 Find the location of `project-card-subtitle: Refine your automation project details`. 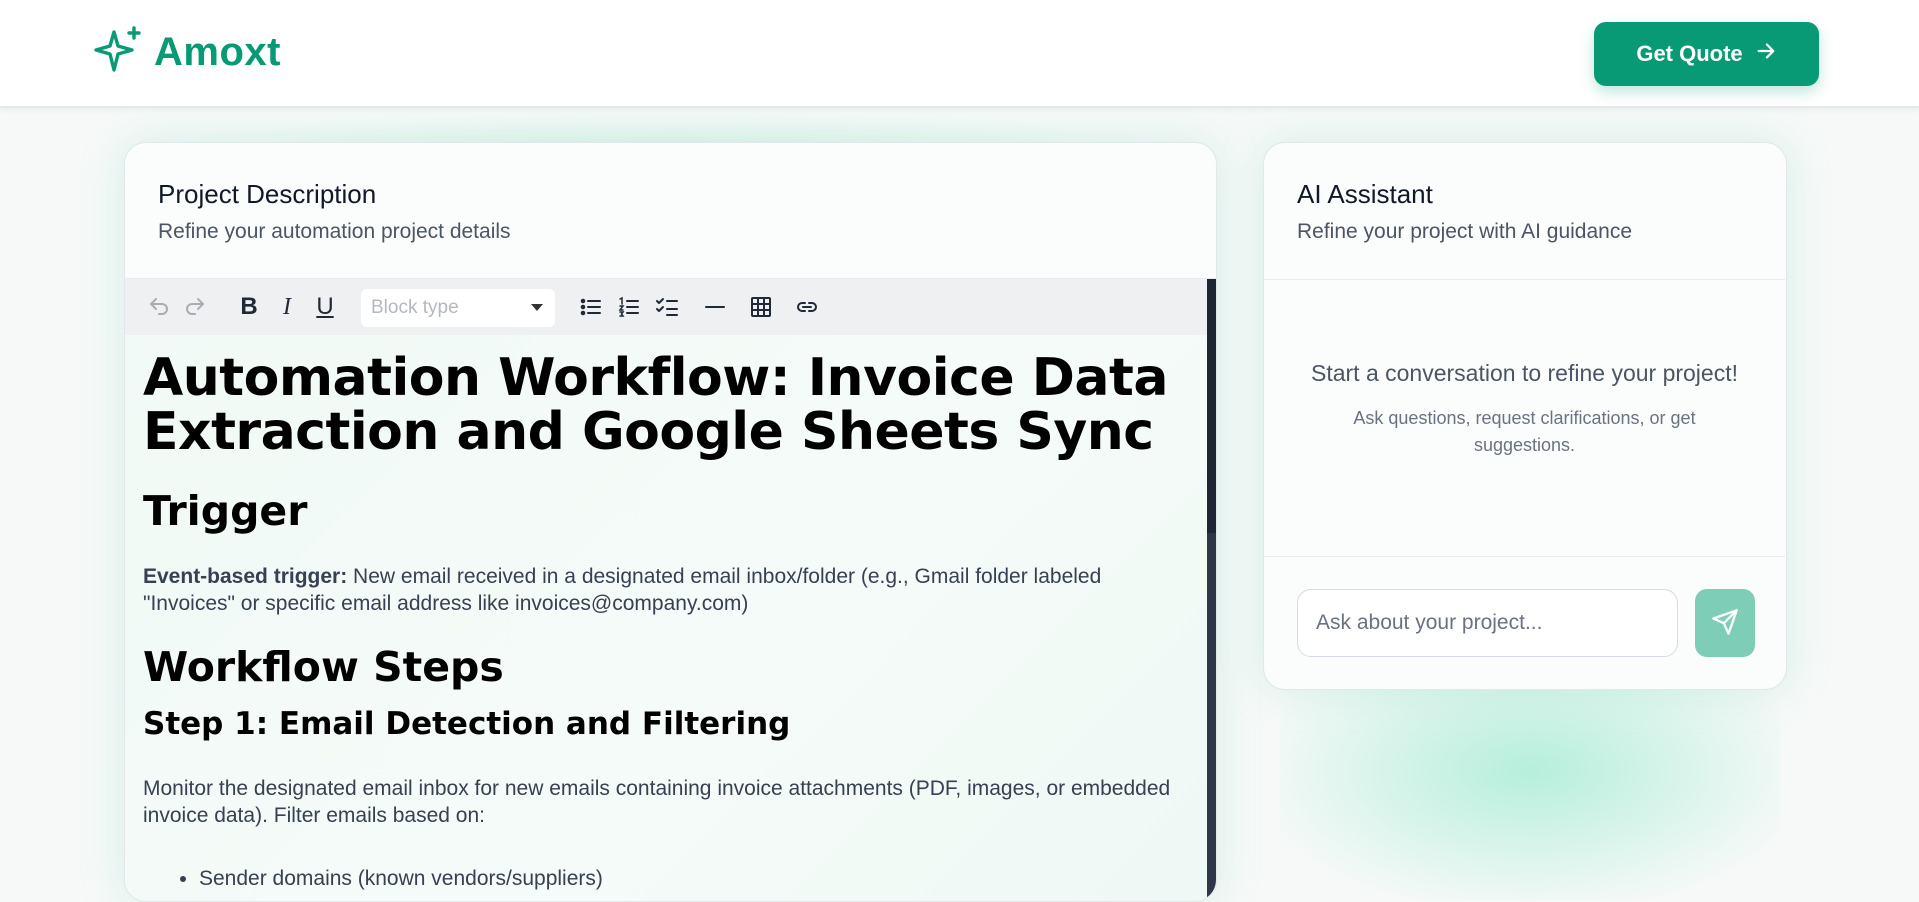

project-card-subtitle: Refine your automation project details is located at coordinates (334, 231).